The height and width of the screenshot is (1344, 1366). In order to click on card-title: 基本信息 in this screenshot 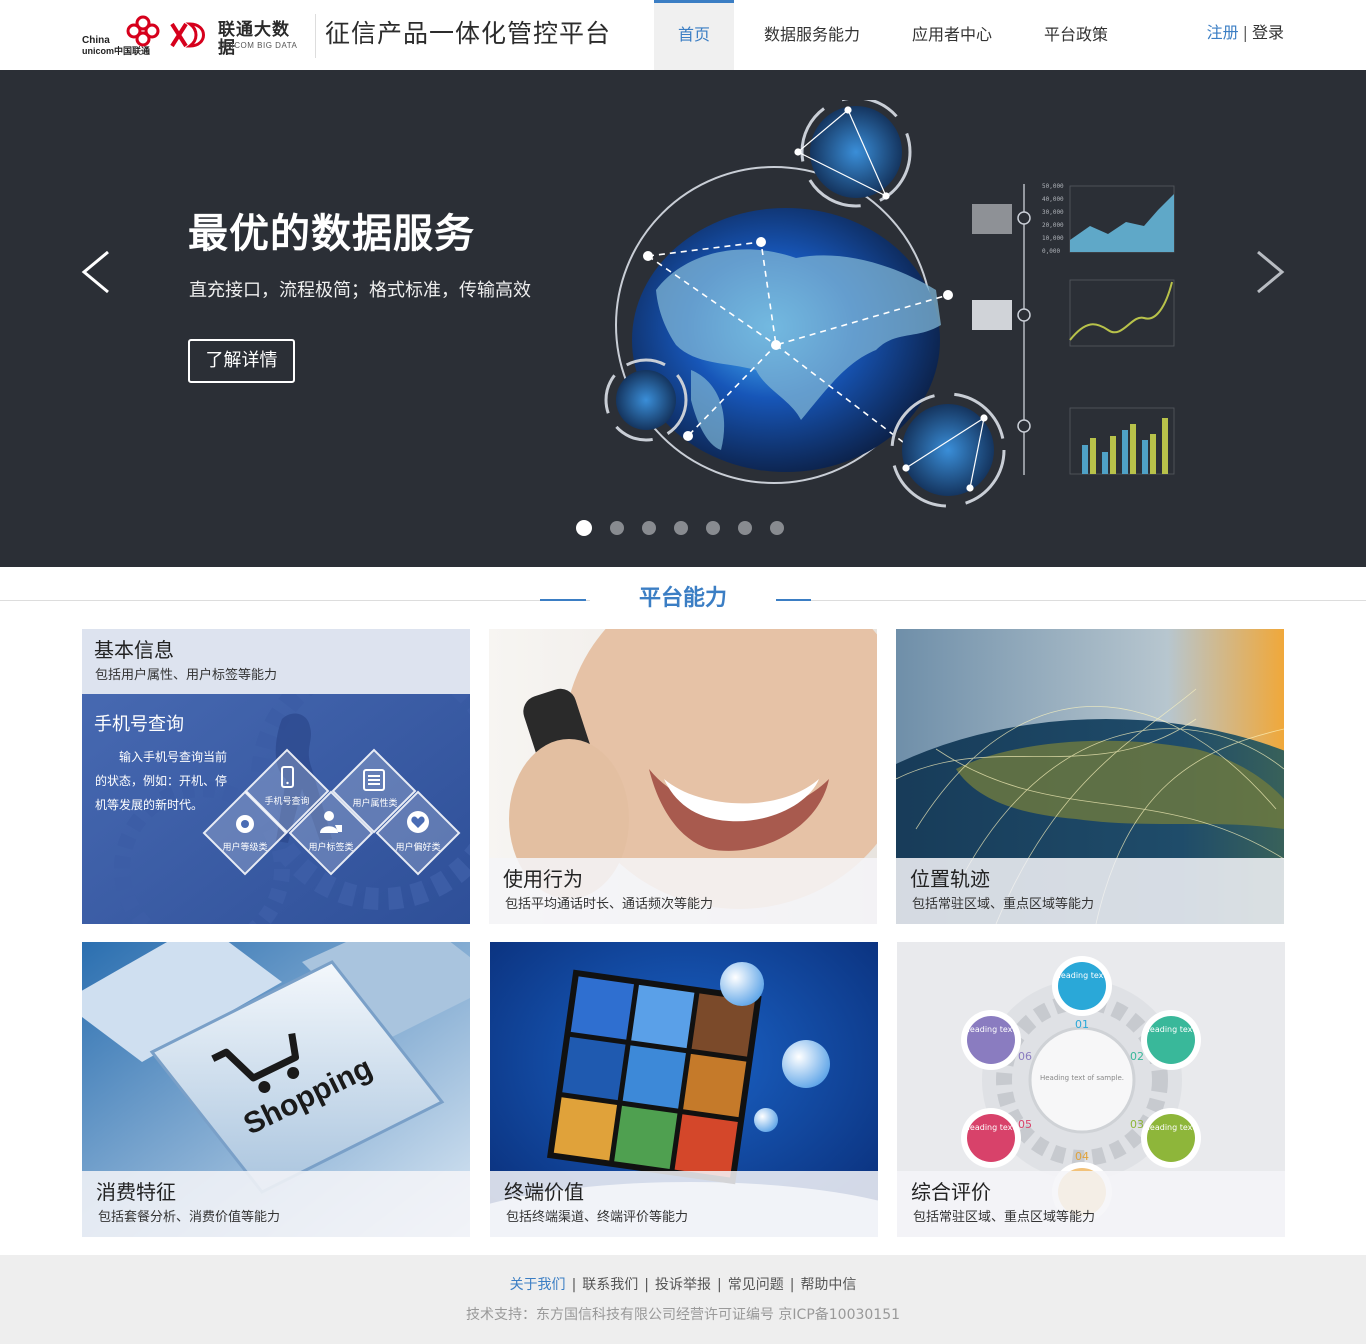, I will do `click(134, 650)`.